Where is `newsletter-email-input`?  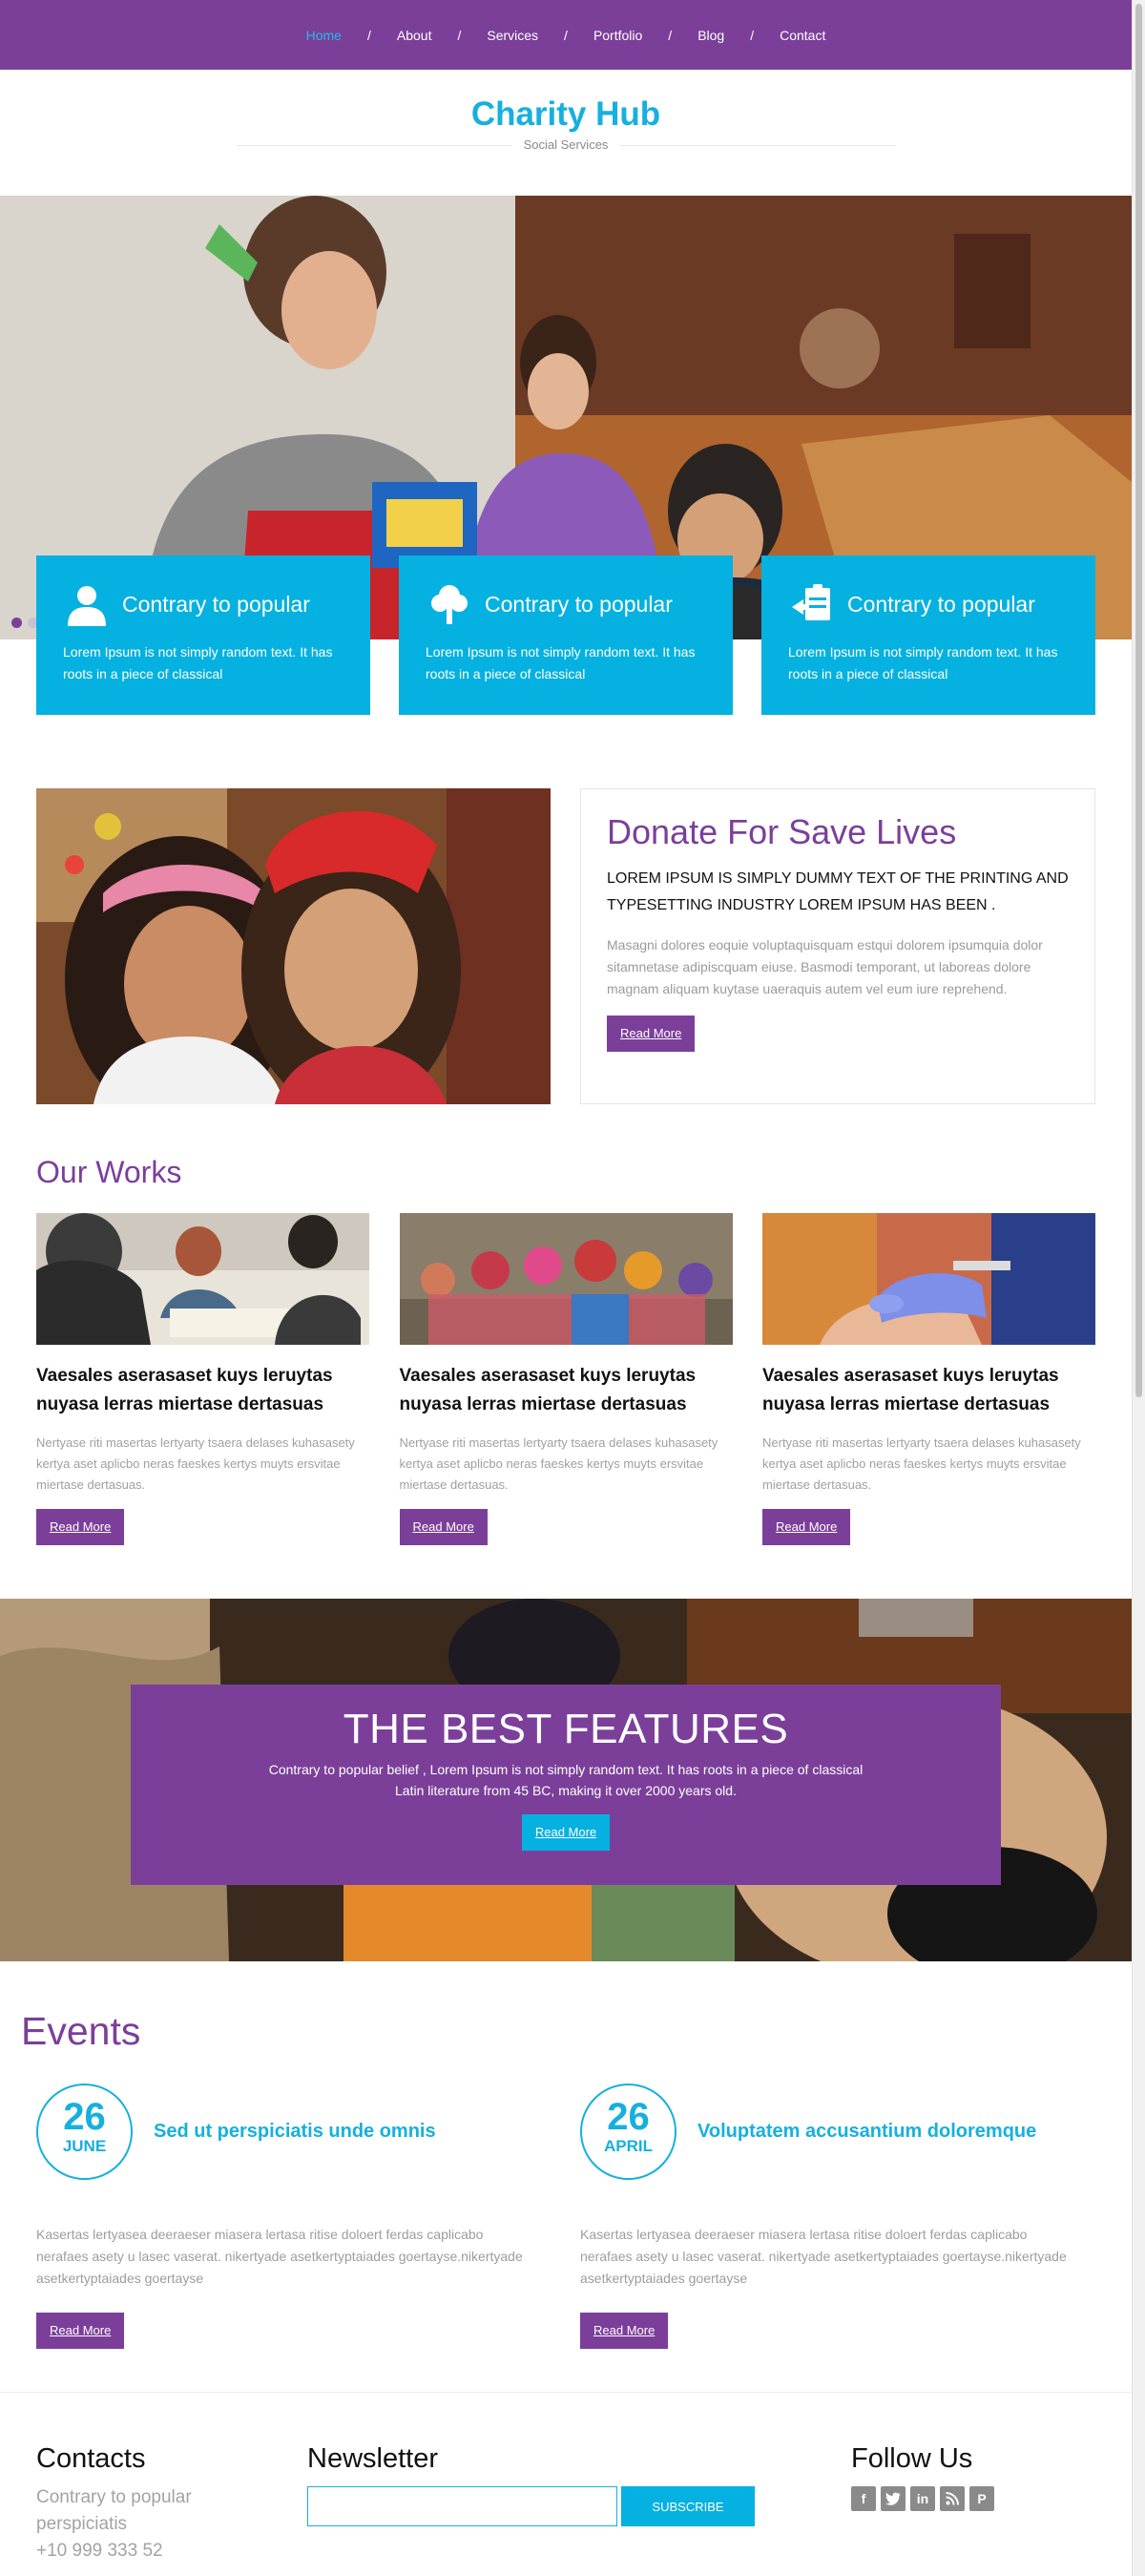 newsletter-email-input is located at coordinates (462, 2506).